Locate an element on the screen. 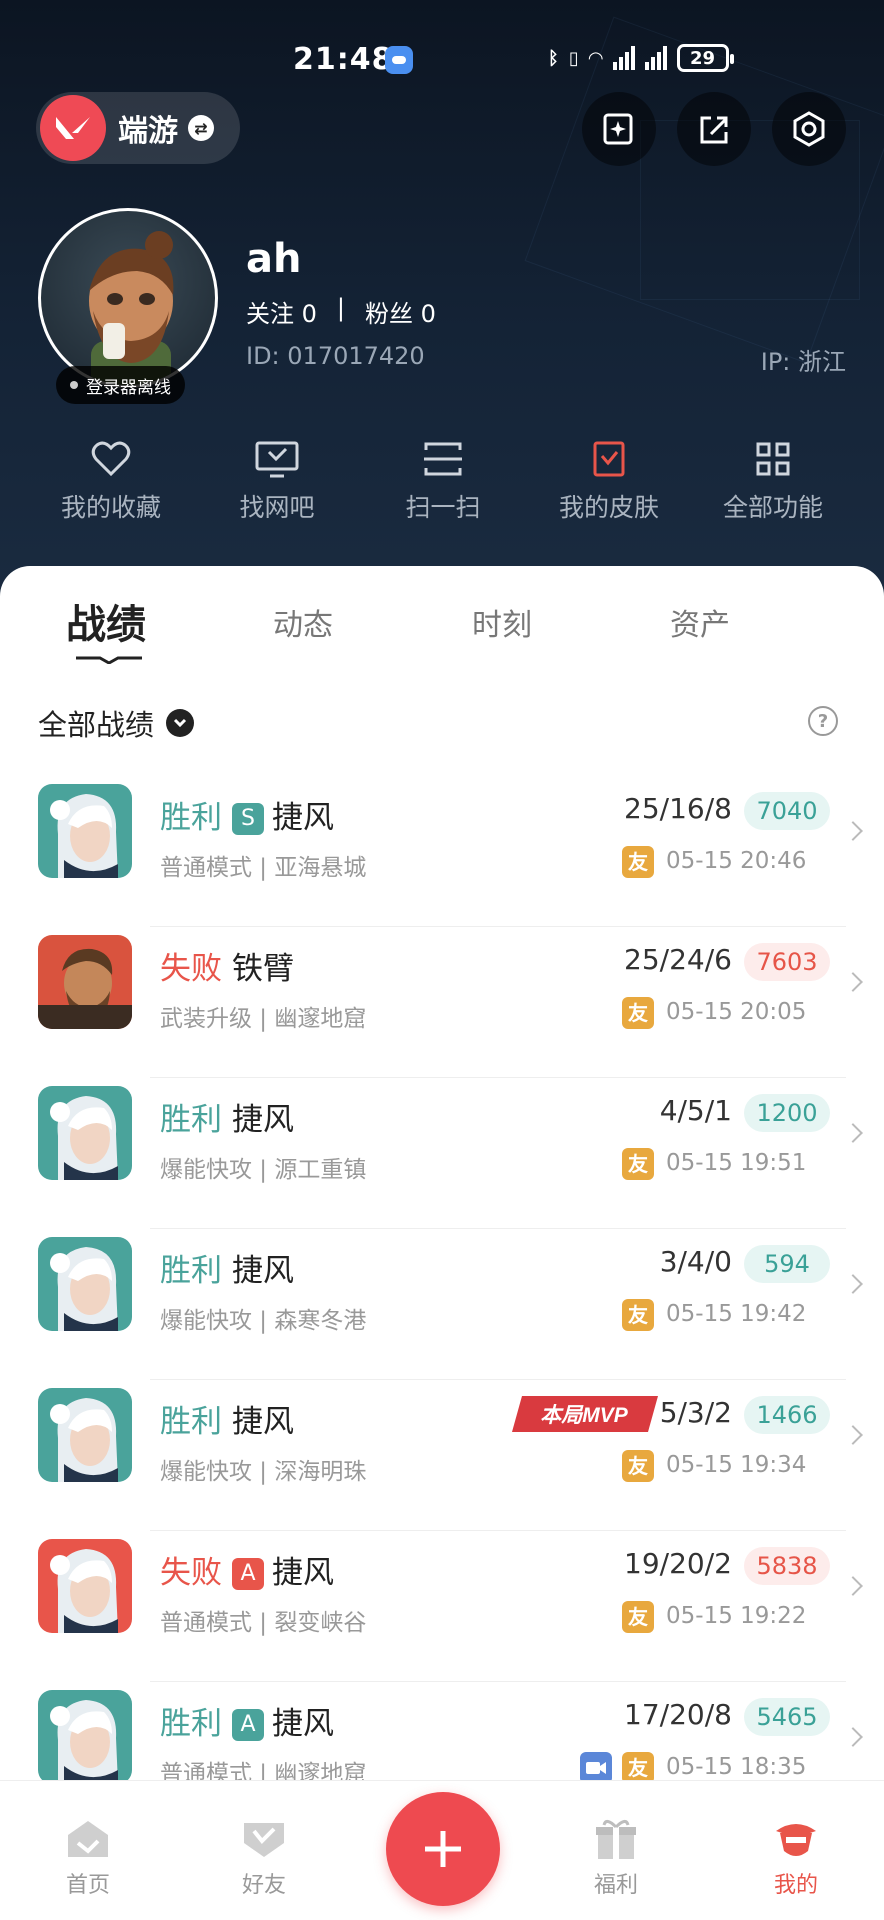 The image size is (884, 1920). function-label: 我的收藏 is located at coordinates (110, 507).